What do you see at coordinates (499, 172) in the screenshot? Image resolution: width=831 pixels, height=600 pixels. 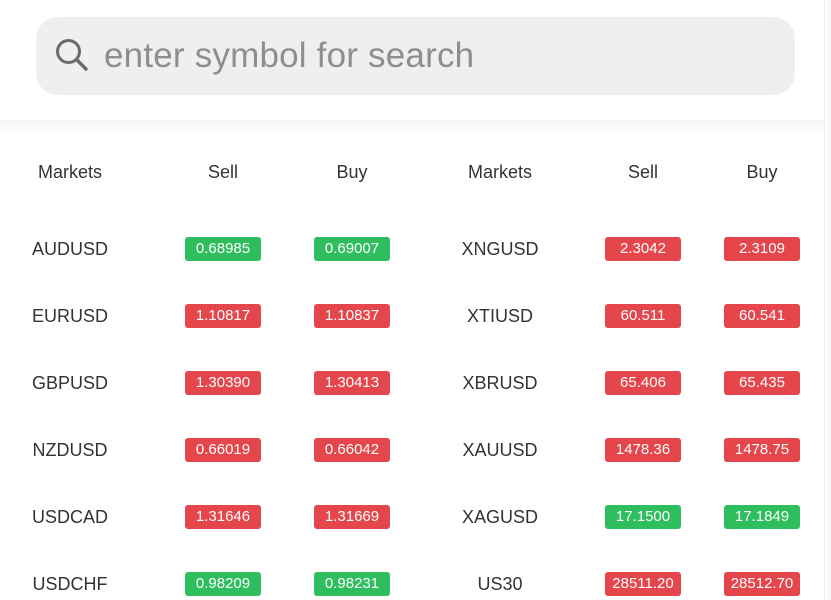 I see `header-markets-right: Markets` at bounding box center [499, 172].